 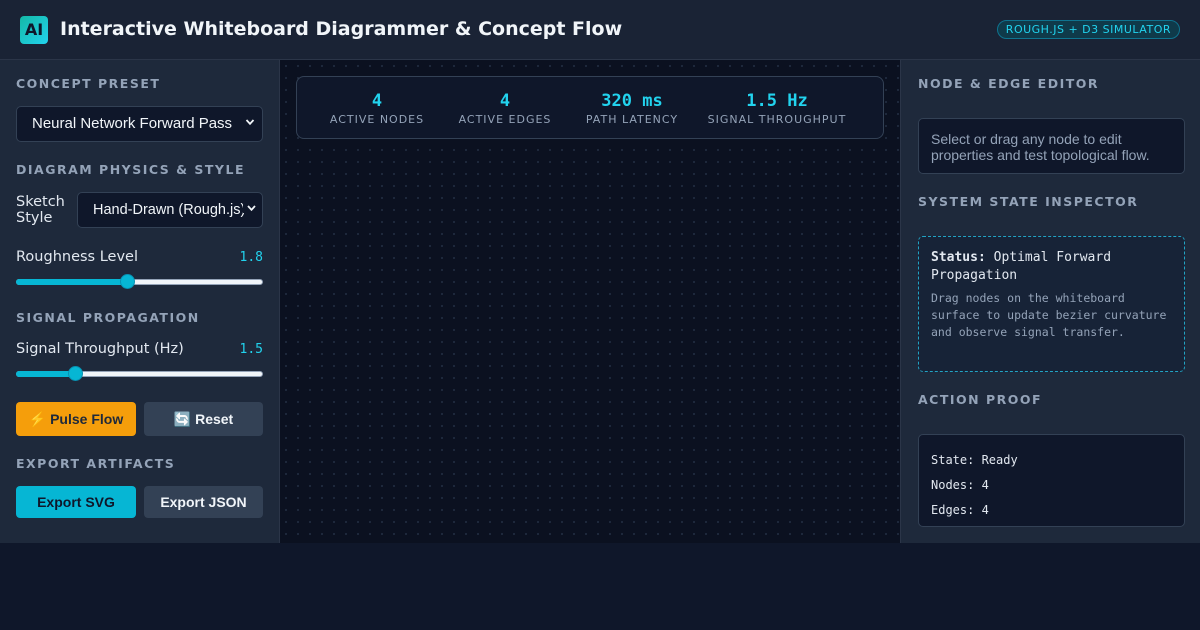 I want to click on export-json-button: Export JSON, so click(x=203, y=502).